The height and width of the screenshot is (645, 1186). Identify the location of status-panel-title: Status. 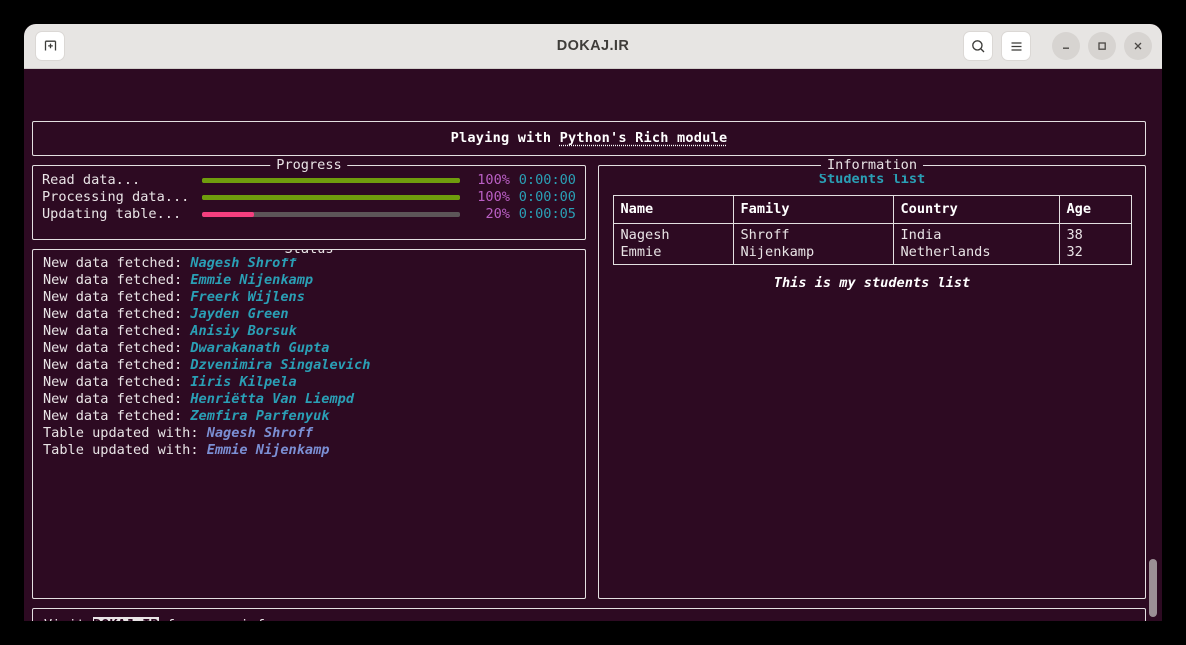
(309, 254).